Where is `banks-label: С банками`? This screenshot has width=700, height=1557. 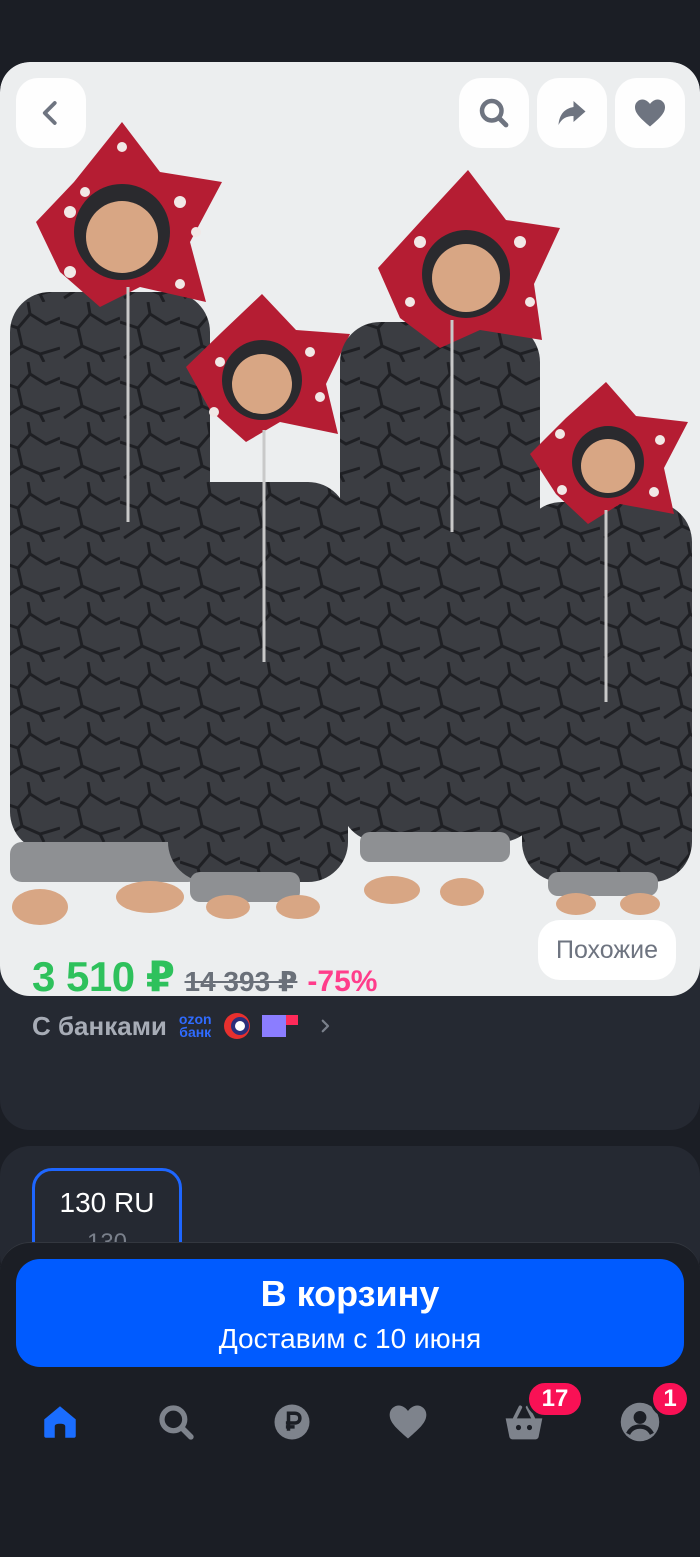
banks-label: С банками is located at coordinates (99, 1025).